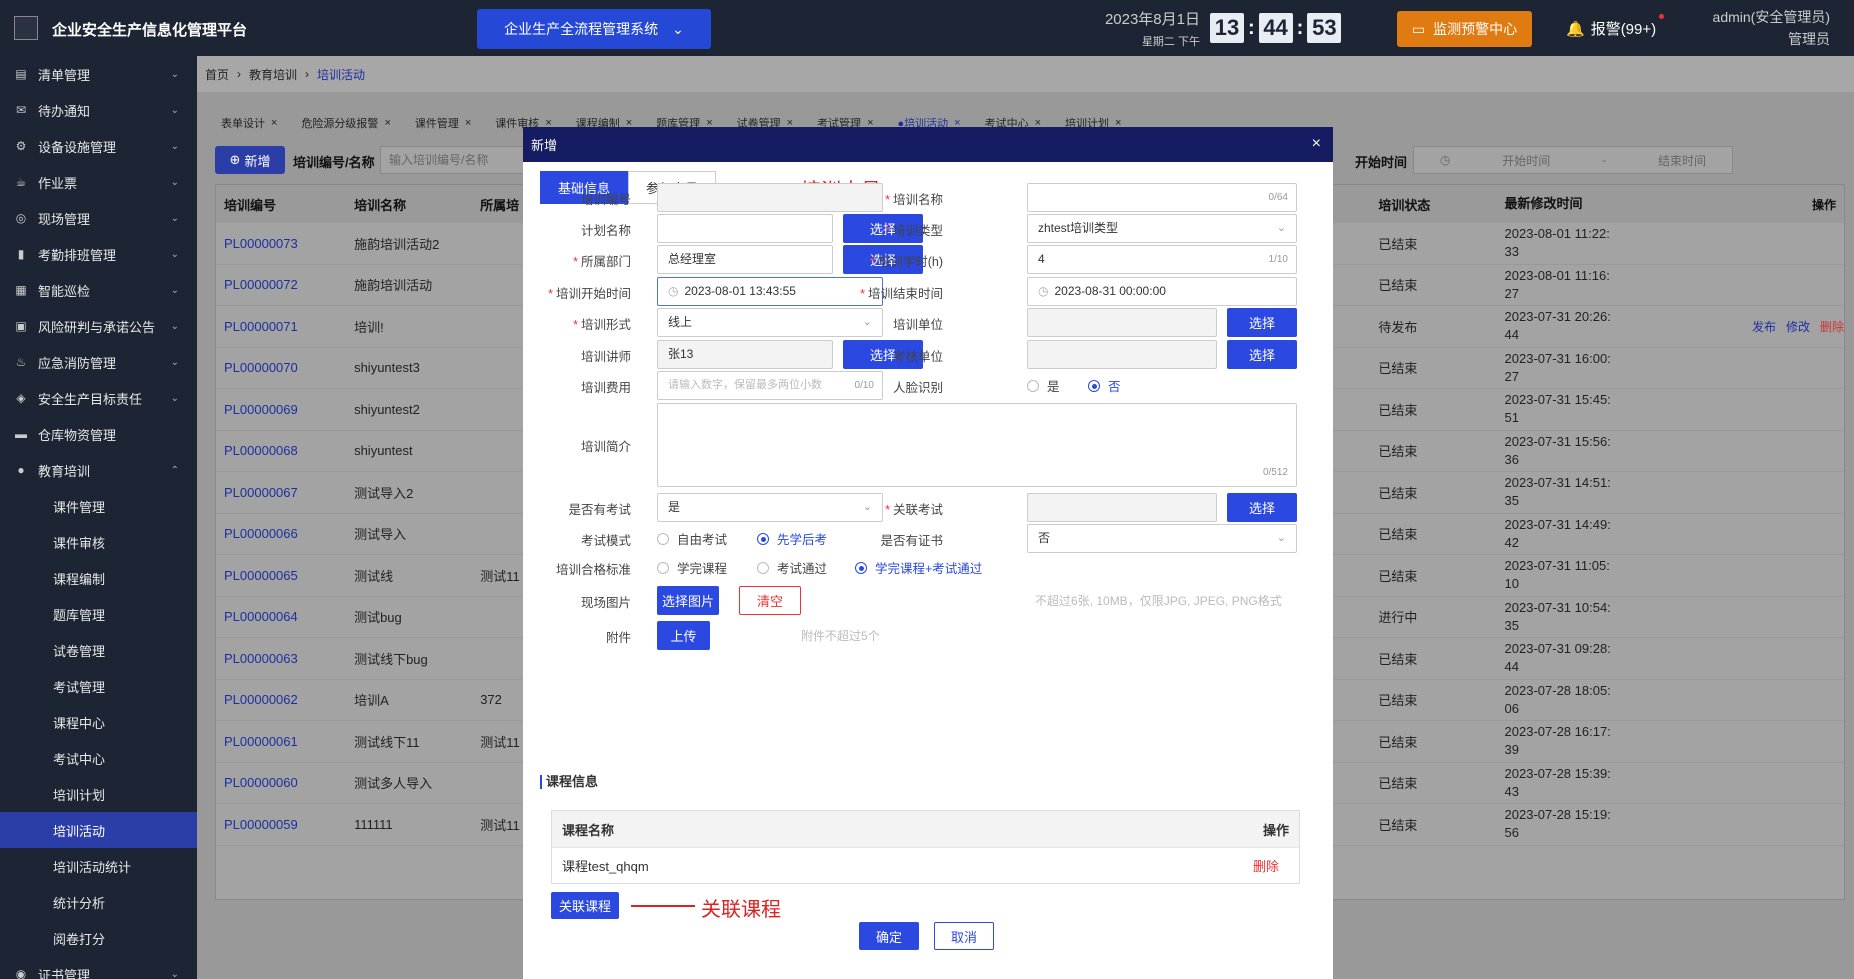  I want to click on type-select: zhtest培训类型 ⌄, so click(1162, 228).